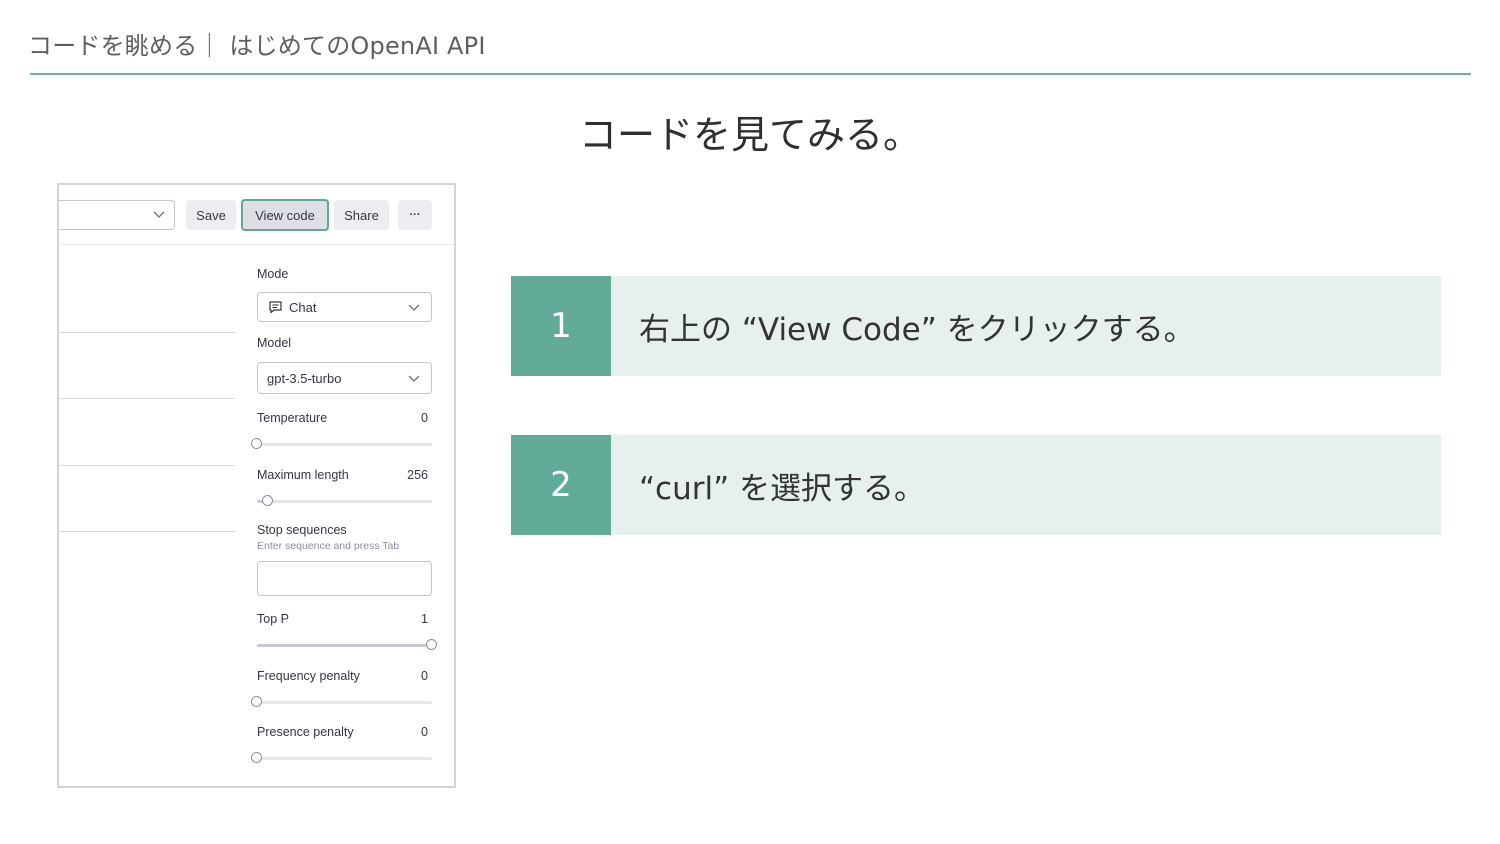 Image resolution: width=1500 pixels, height=844 pixels. I want to click on mode-value: Chat, so click(303, 307).